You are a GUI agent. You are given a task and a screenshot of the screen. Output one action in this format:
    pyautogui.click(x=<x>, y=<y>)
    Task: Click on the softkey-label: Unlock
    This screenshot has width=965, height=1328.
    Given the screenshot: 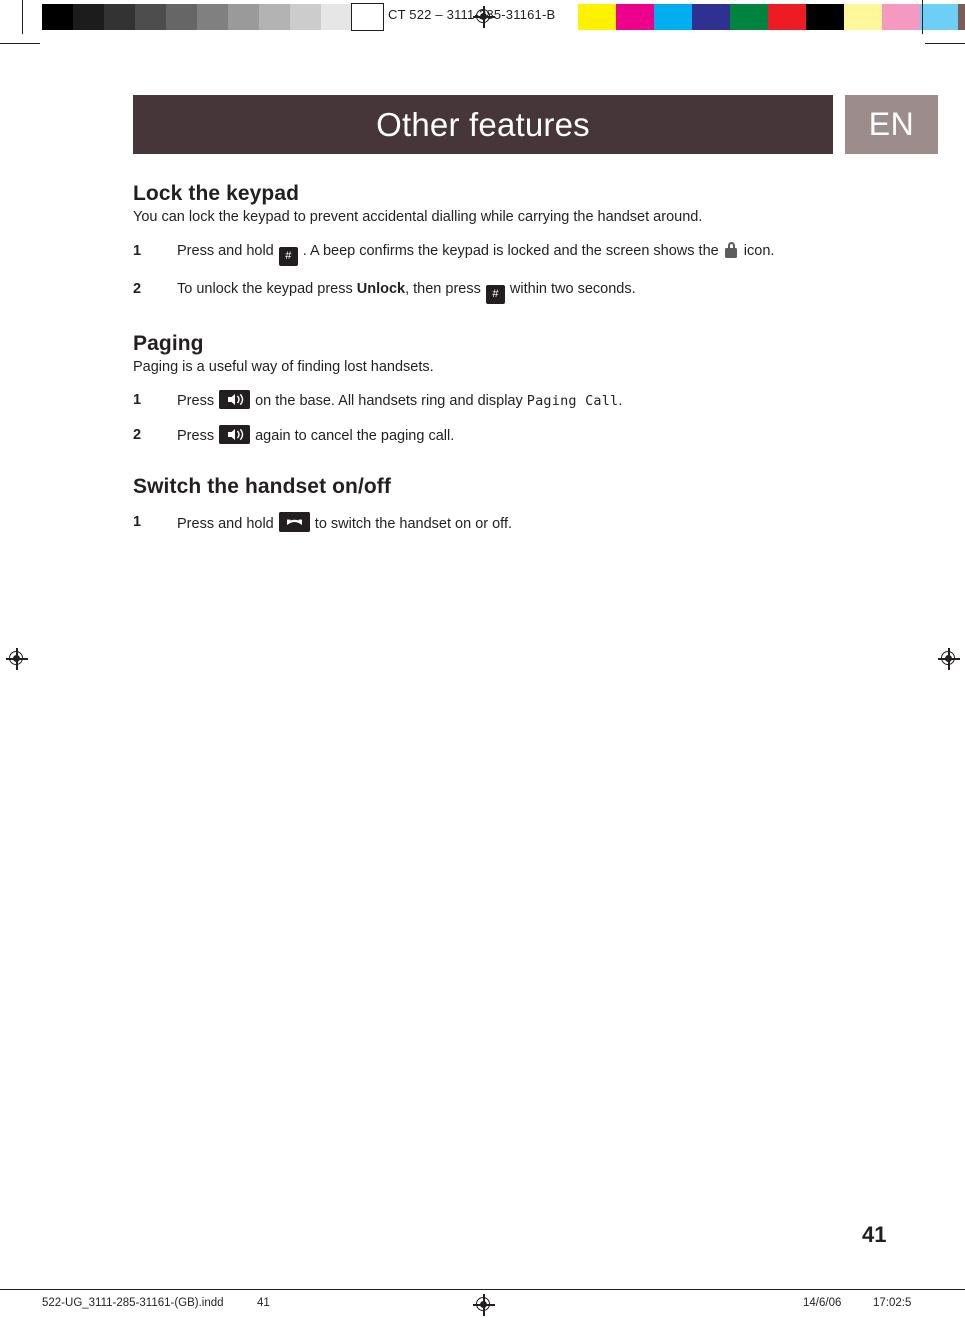 What is the action you would take?
    pyautogui.click(x=381, y=288)
    